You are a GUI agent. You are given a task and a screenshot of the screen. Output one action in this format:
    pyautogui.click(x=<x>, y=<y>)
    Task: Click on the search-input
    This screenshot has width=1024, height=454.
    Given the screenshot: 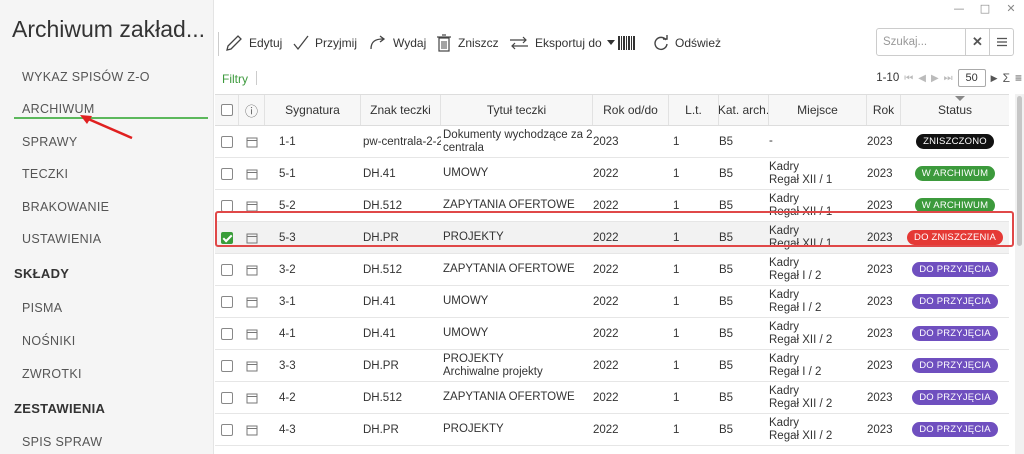 What is the action you would take?
    pyautogui.click(x=921, y=42)
    